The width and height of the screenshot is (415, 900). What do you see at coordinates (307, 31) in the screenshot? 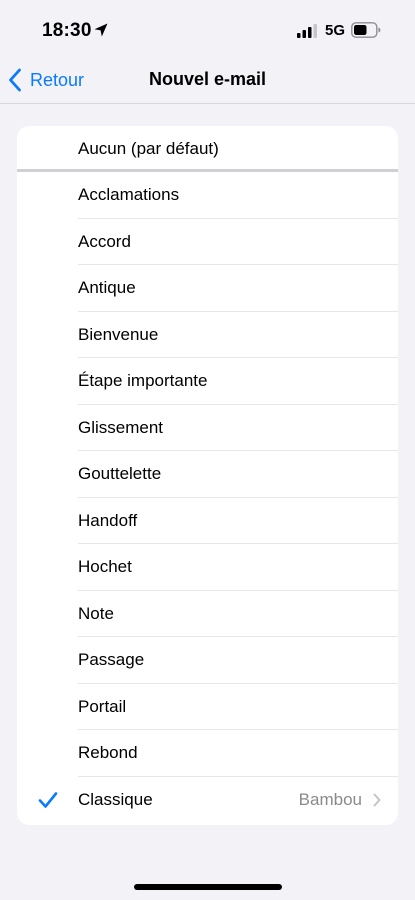
I see `cellular-signal-icon` at bounding box center [307, 31].